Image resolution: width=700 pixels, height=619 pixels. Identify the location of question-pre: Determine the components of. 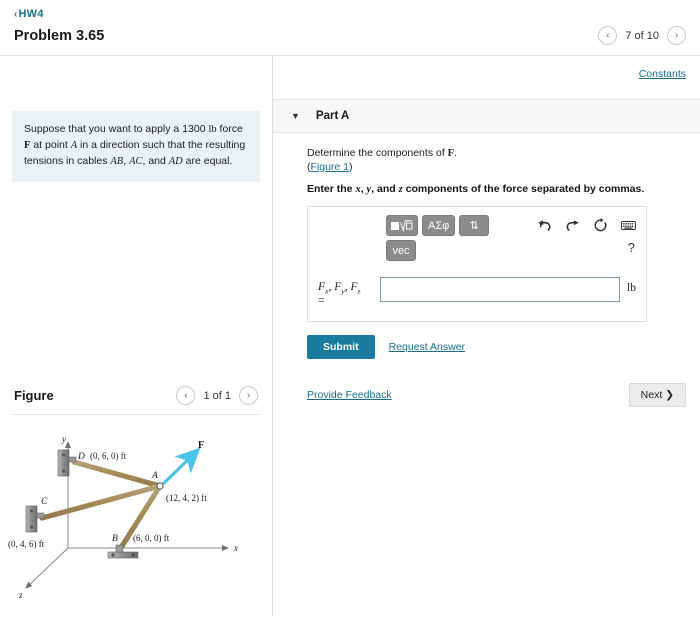
(377, 153).